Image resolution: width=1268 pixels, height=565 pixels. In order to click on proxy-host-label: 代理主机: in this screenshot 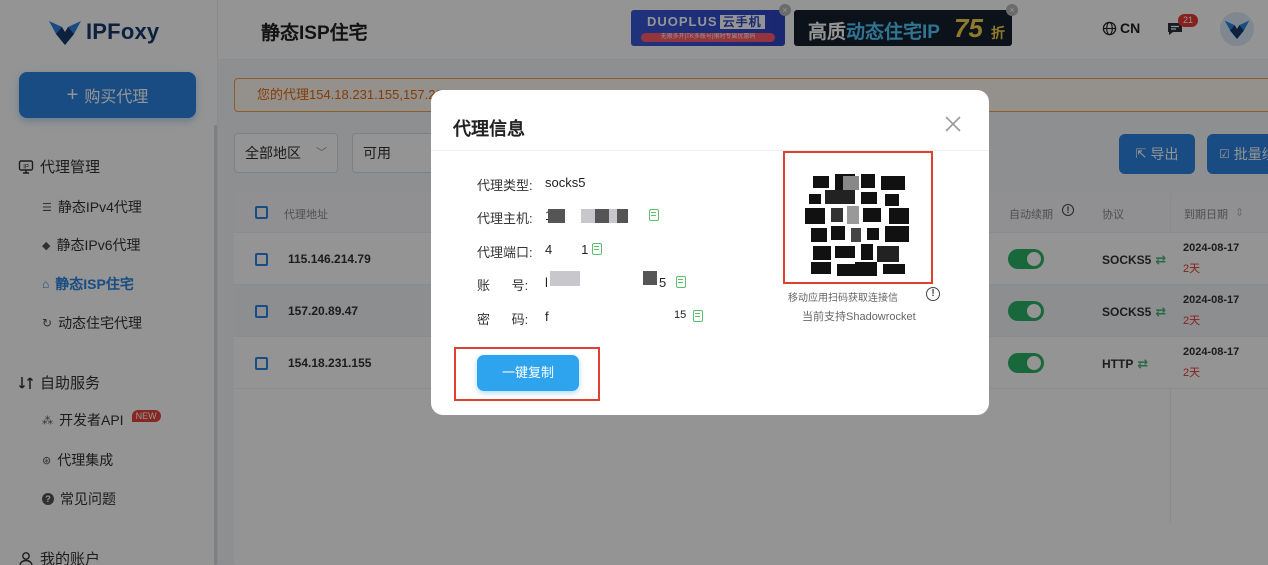, I will do `click(505, 218)`.